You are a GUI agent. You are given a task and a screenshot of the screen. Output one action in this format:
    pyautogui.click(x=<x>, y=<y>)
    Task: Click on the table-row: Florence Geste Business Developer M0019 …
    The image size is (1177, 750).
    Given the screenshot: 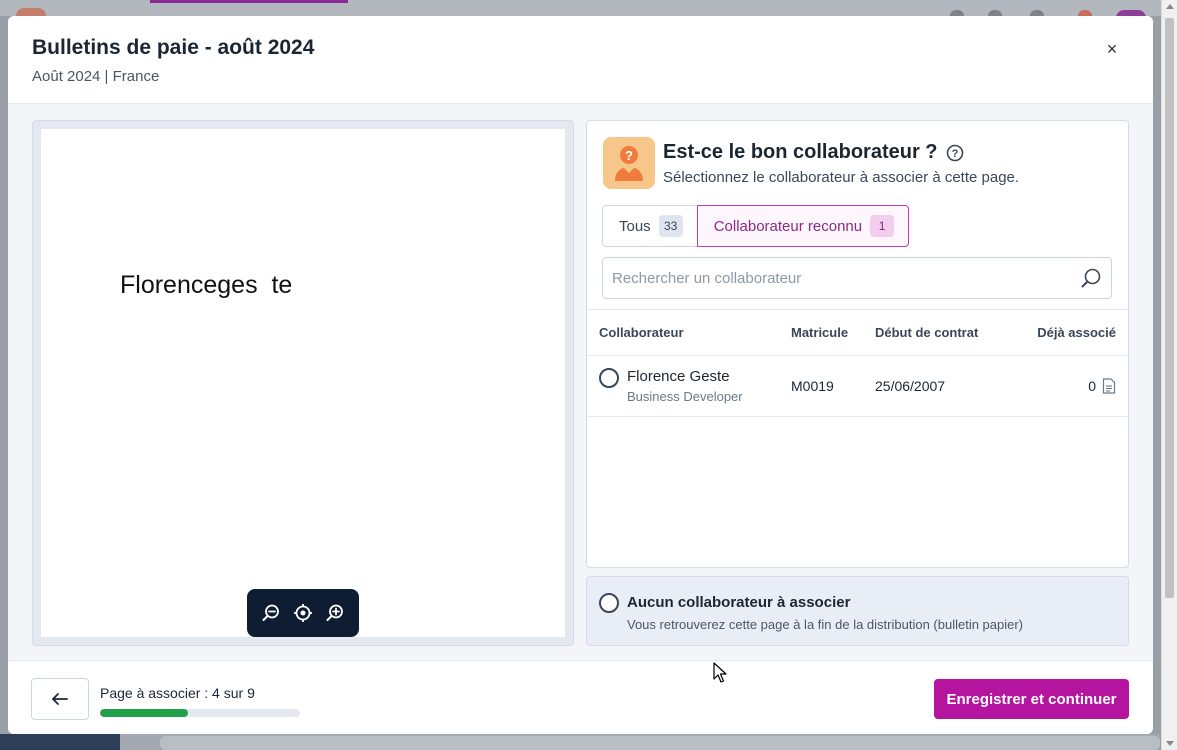 What is the action you would take?
    pyautogui.click(x=857, y=386)
    